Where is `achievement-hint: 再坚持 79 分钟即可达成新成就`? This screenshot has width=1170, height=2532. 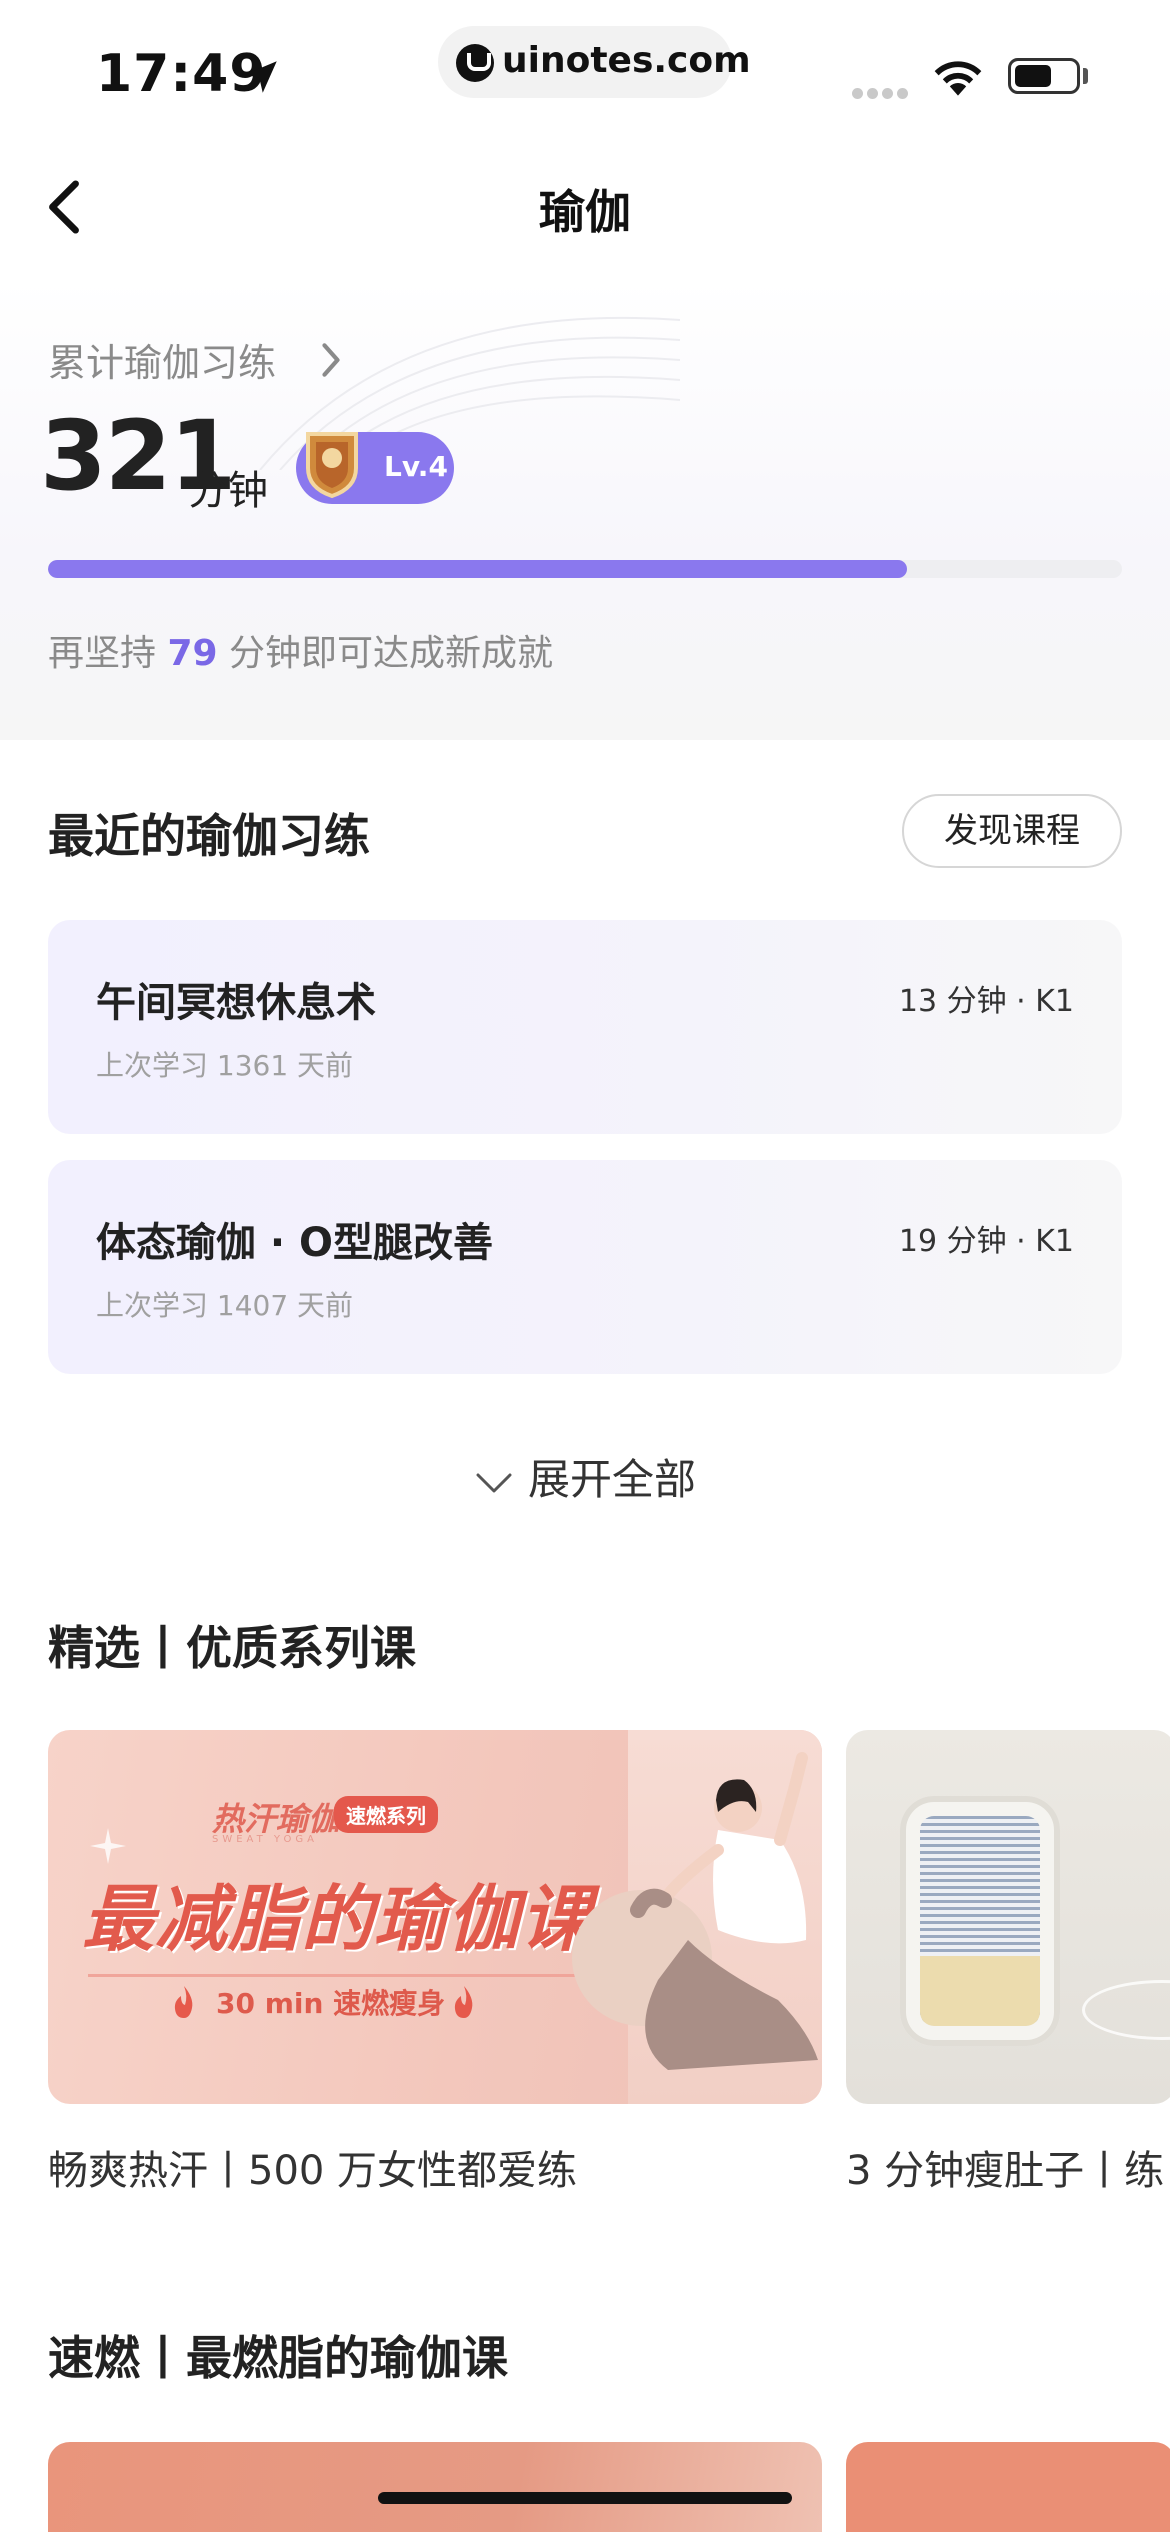 achievement-hint: 再坚持 79 分钟即可达成新成就 is located at coordinates (300, 650).